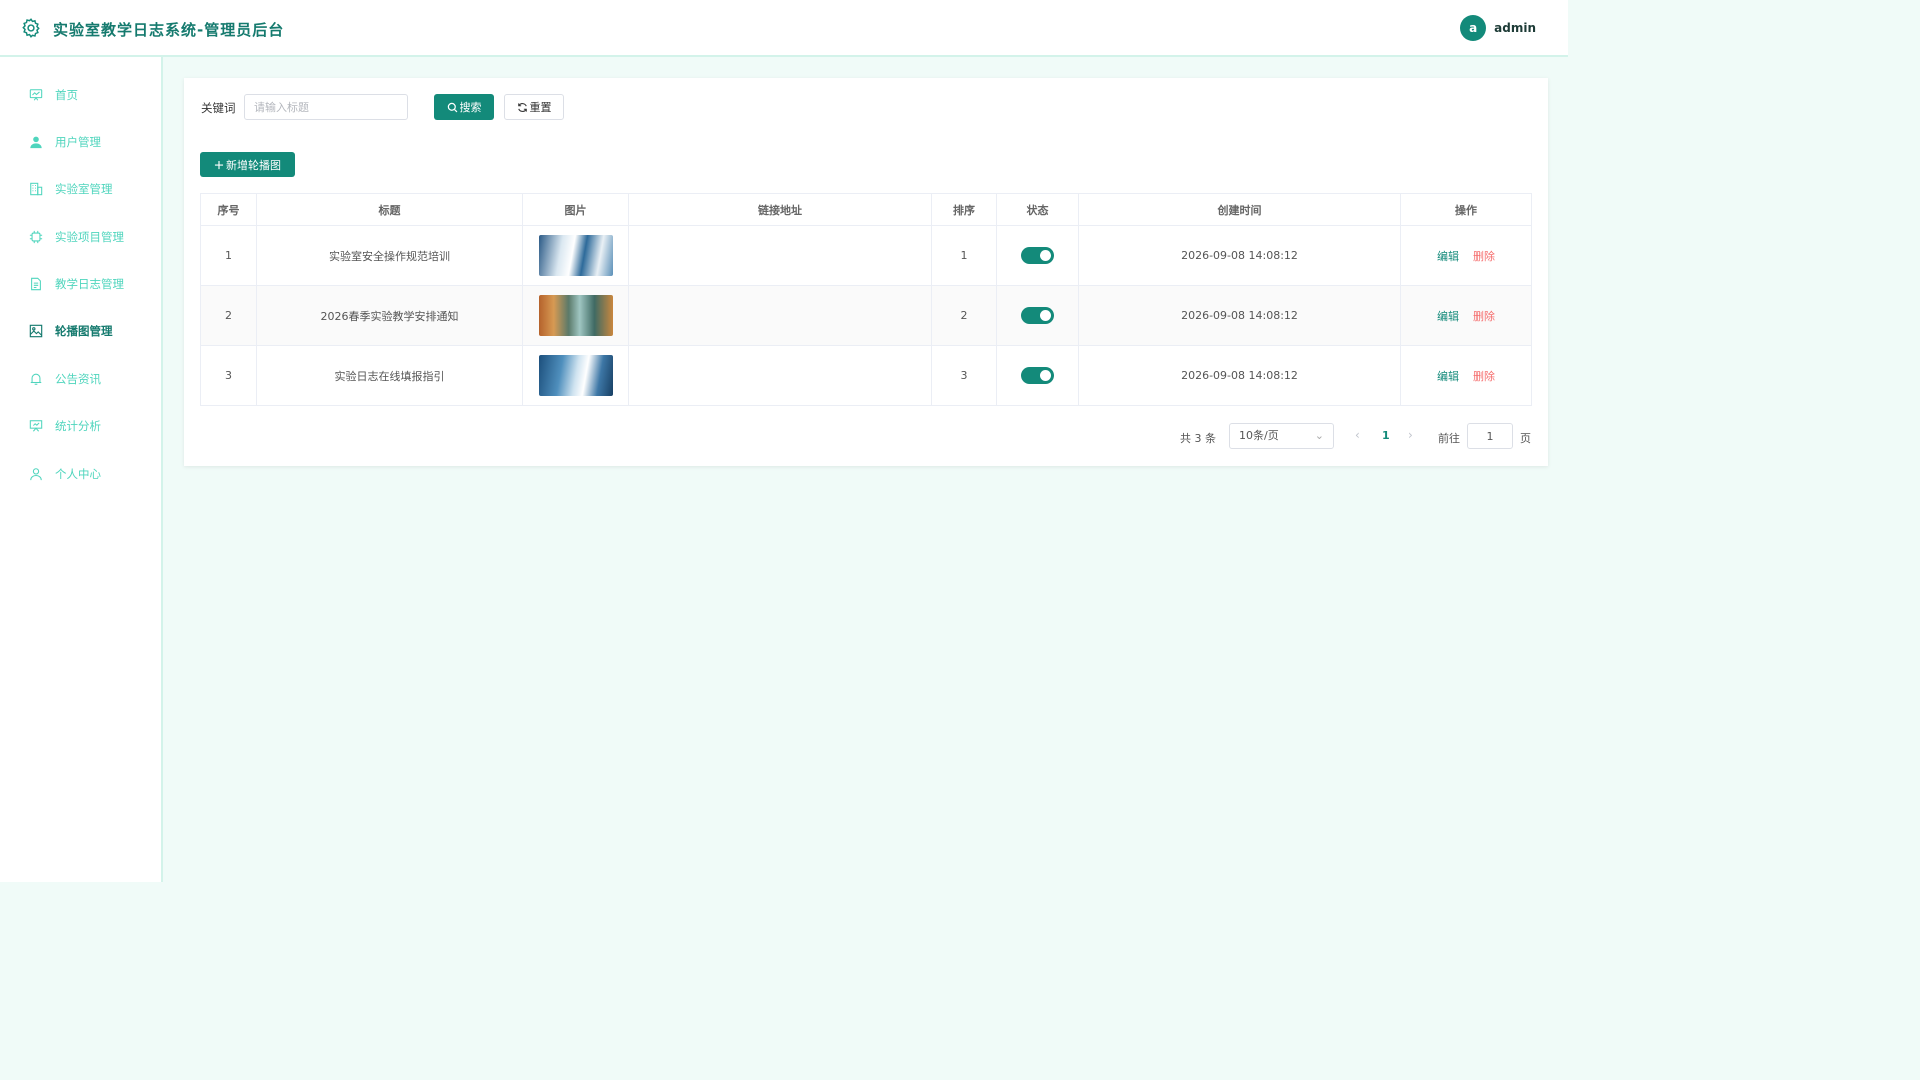 The width and height of the screenshot is (1920, 1080). Describe the element at coordinates (35, 426) in the screenshot. I see `presentation-icon` at that location.